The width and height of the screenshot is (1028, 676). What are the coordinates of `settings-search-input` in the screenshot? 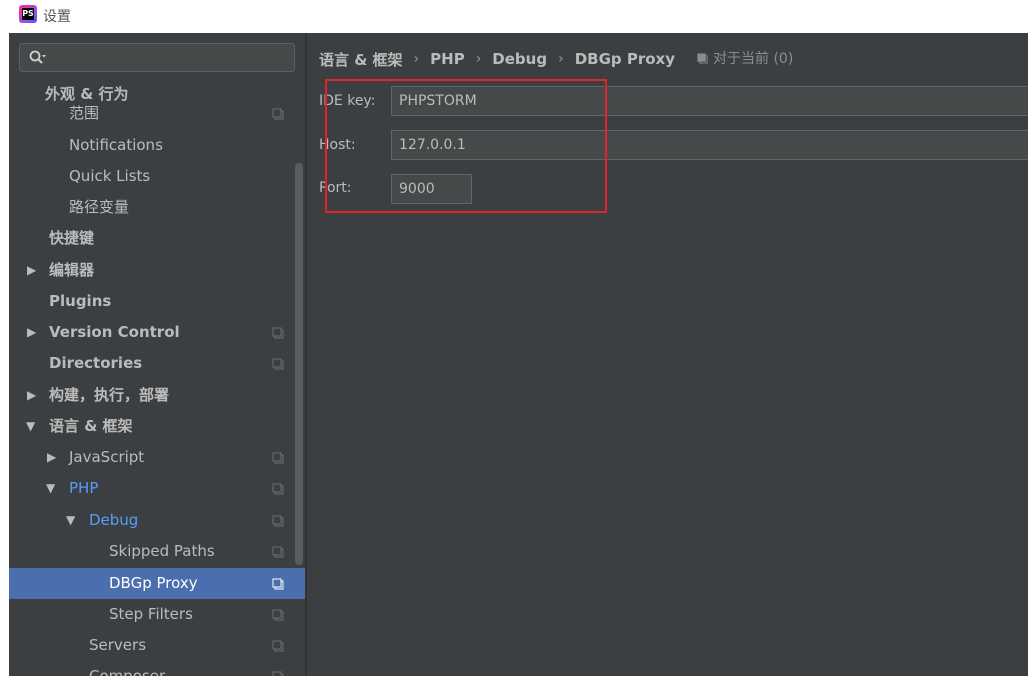 It's located at (157, 57).